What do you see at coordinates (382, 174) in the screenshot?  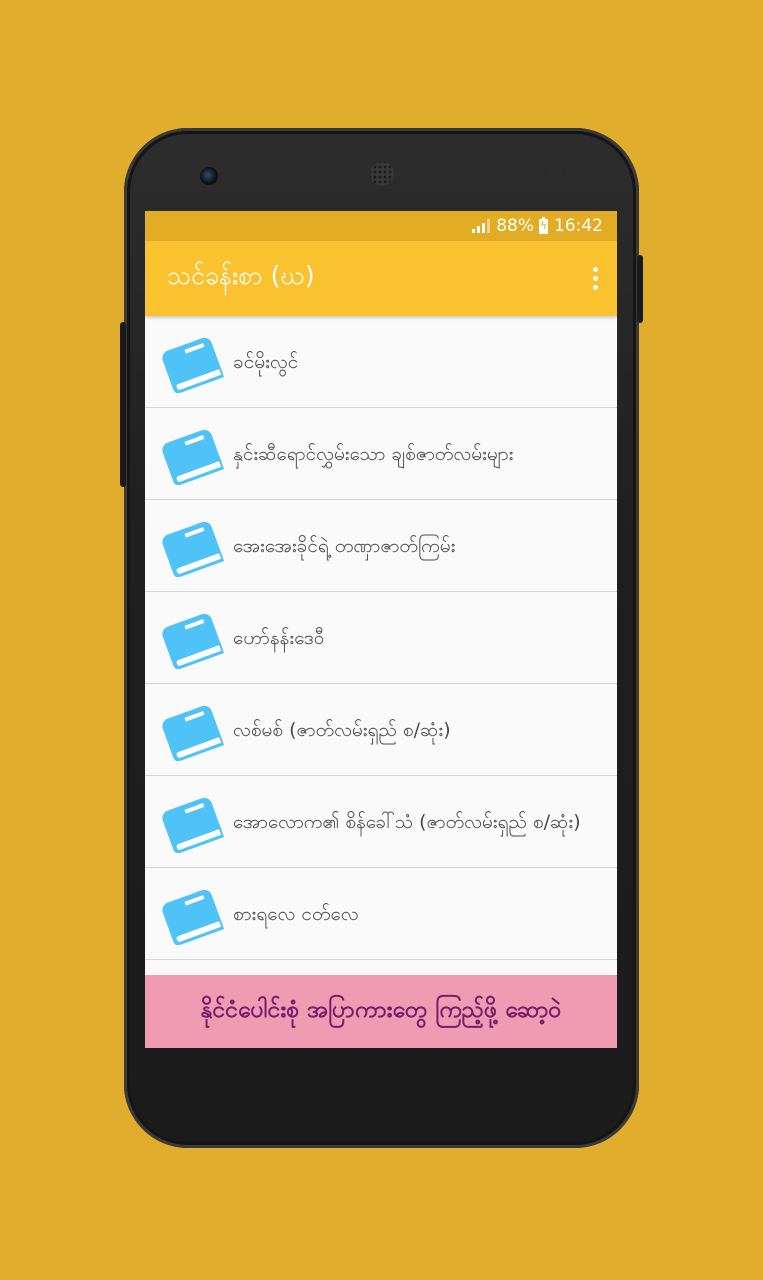 I see `earpiece-speaker` at bounding box center [382, 174].